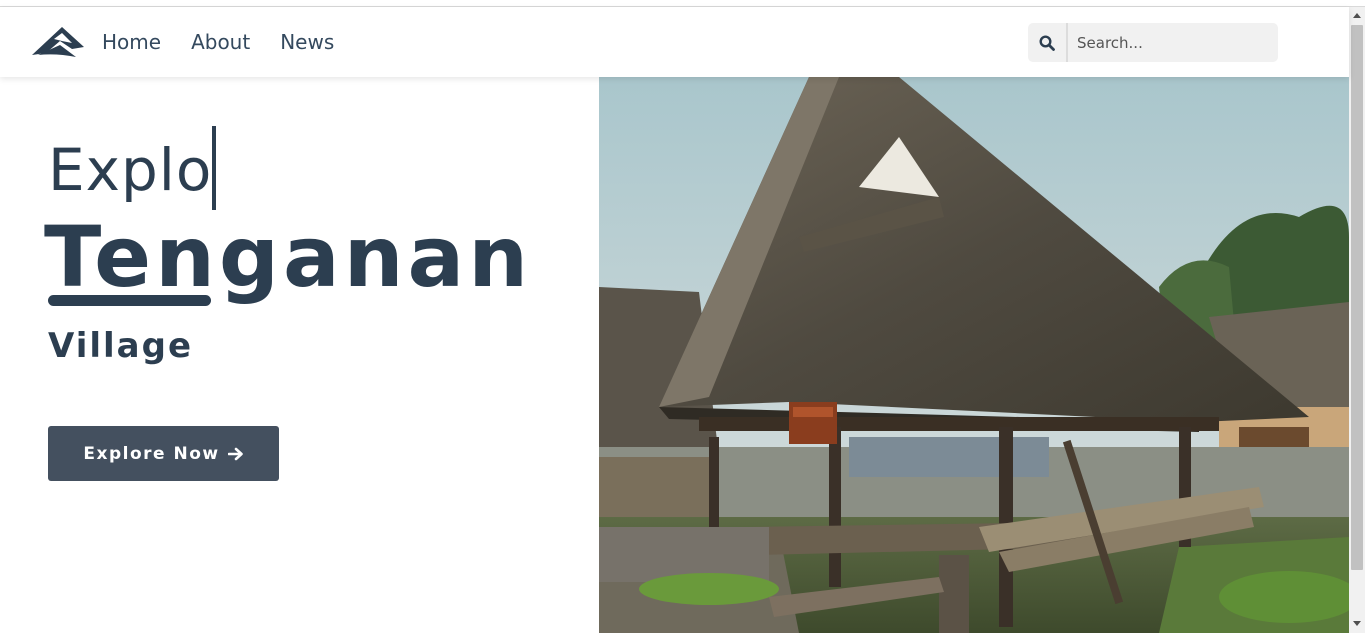  I want to click on search-box, so click(1153, 42).